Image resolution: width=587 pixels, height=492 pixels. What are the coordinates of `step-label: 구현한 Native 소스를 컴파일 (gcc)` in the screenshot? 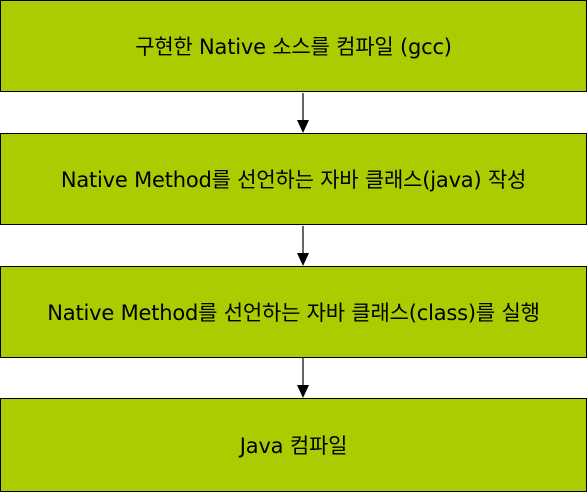 It's located at (293, 47).